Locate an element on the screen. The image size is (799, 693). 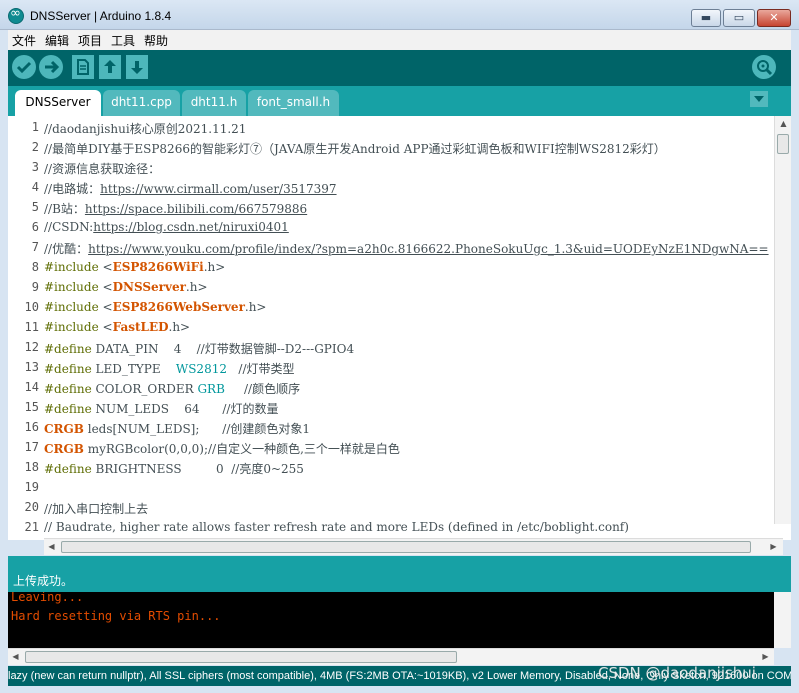
maximize-button: ▭ is located at coordinates (739, 18).